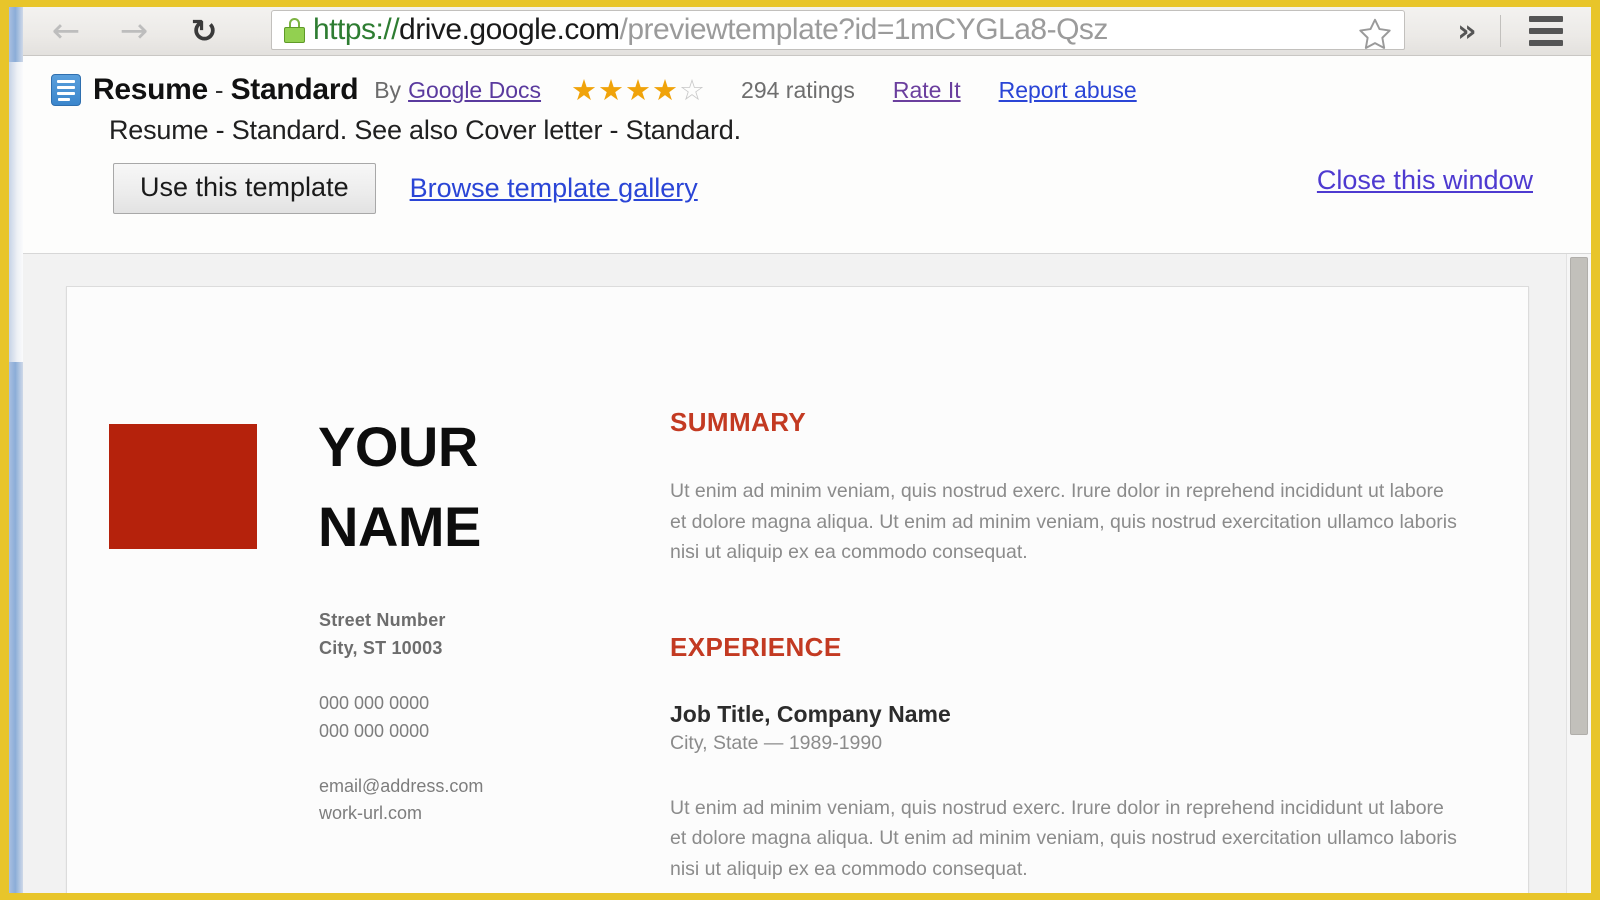 The height and width of the screenshot is (900, 1600). I want to click on use-this-template-button: Use this template, so click(244, 189).